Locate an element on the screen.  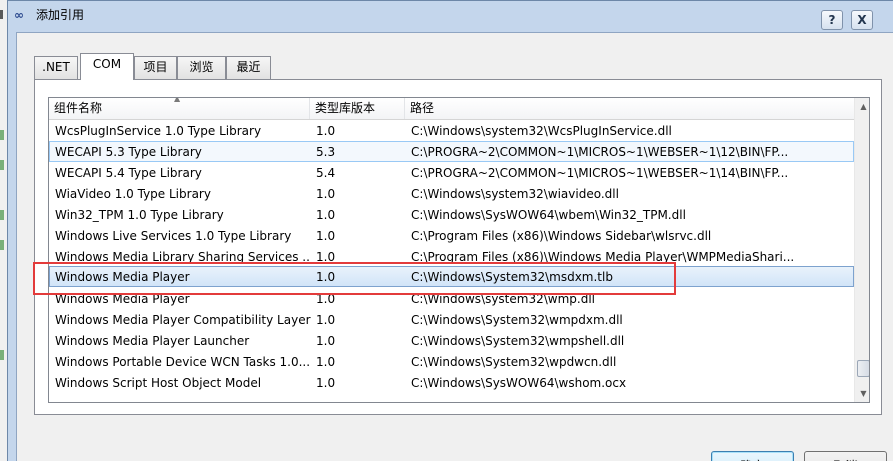
row-version: 5.4 is located at coordinates (326, 173).